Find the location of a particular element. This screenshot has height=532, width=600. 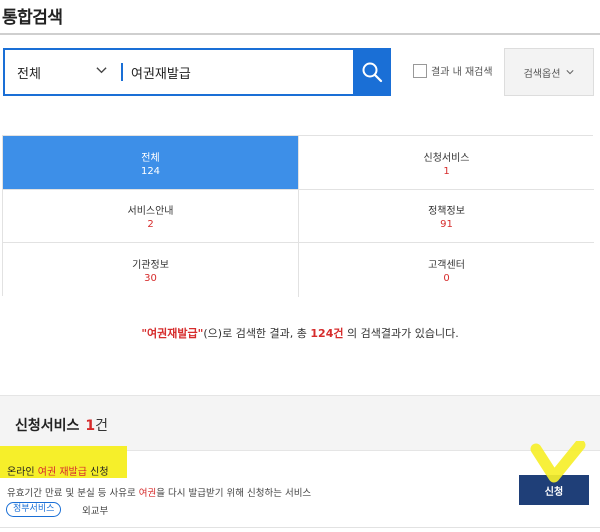

tab-all: 전체 124 is located at coordinates (151, 163).